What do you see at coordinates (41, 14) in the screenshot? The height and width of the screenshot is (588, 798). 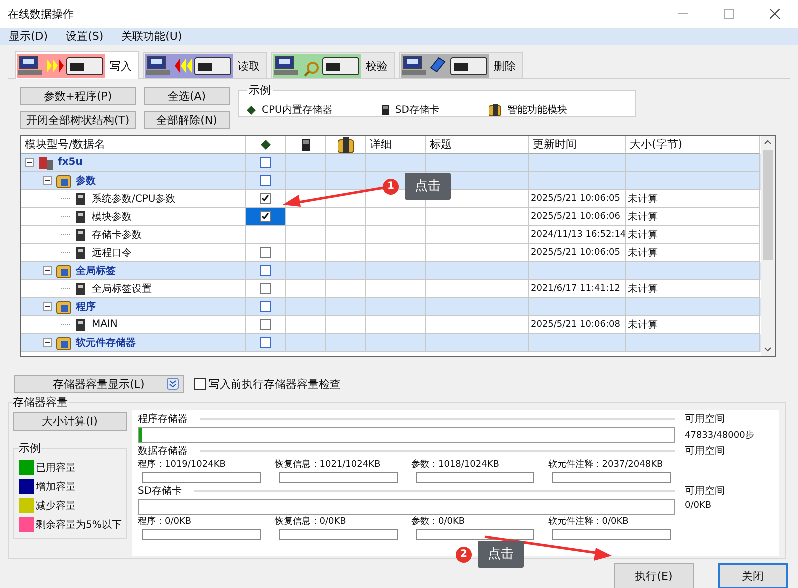 I see `window-title: 在线数据操作` at bounding box center [41, 14].